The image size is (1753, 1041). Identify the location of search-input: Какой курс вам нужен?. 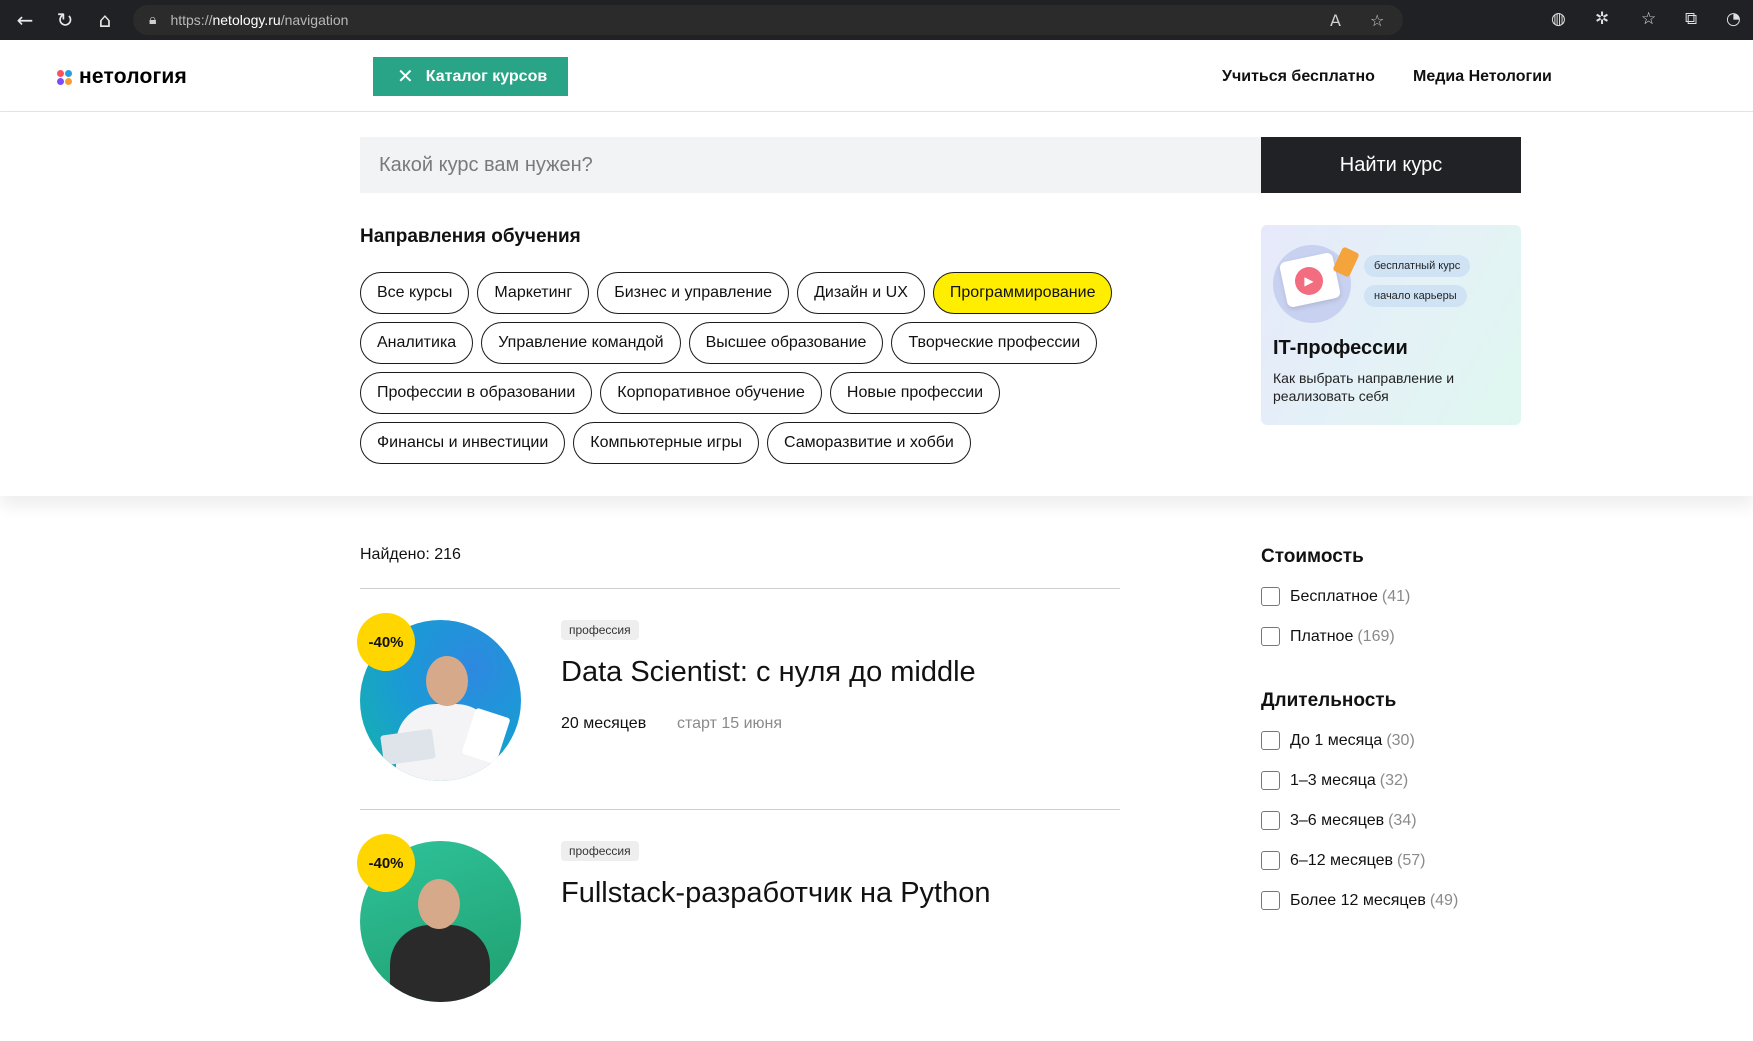
(810, 165).